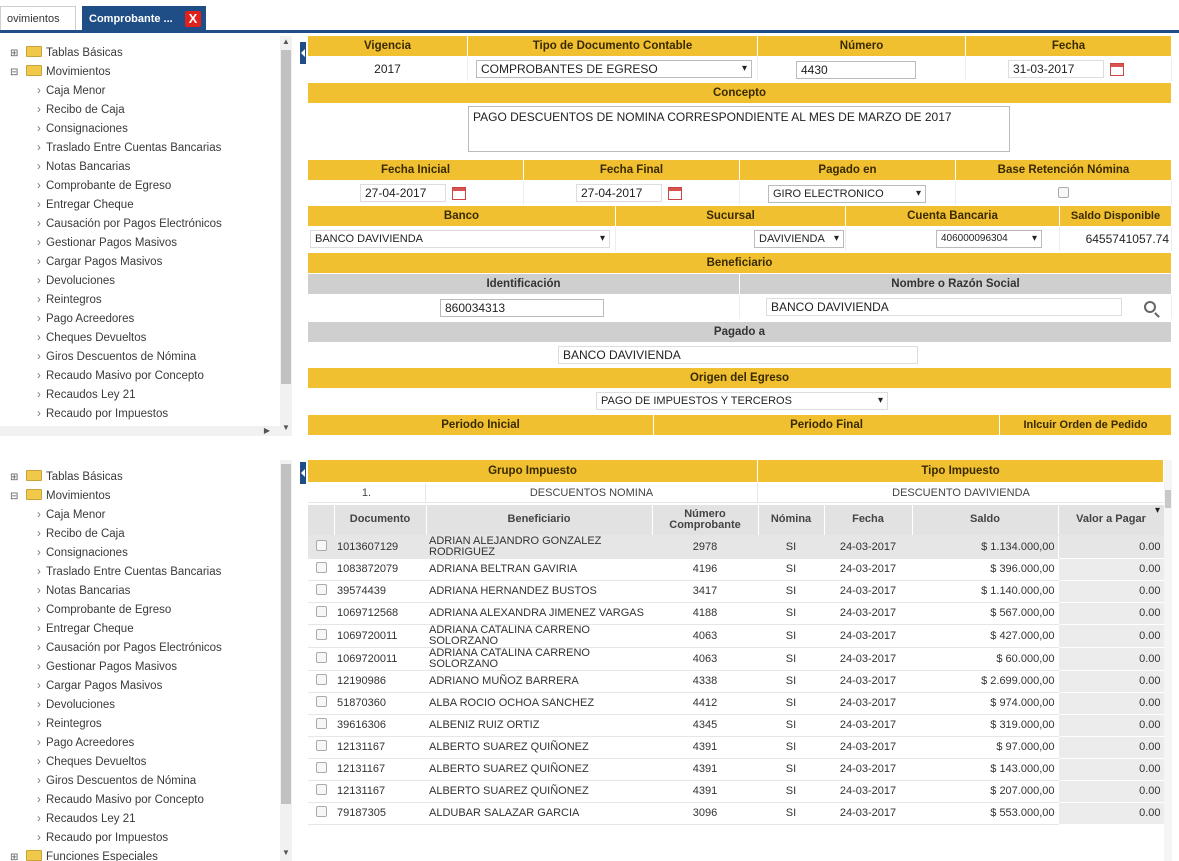 This screenshot has width=1179, height=861. I want to click on cuenta-bancaria-select: 406000096304, so click(989, 239).